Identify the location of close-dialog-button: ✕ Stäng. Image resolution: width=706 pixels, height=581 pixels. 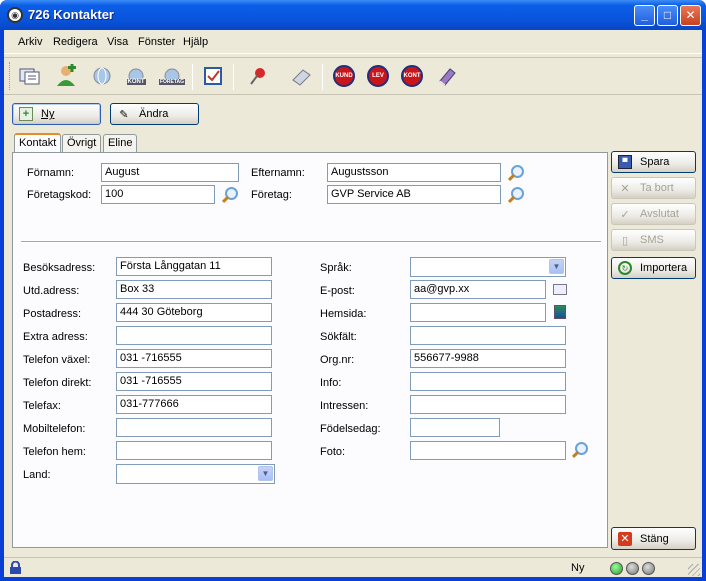
(653, 538).